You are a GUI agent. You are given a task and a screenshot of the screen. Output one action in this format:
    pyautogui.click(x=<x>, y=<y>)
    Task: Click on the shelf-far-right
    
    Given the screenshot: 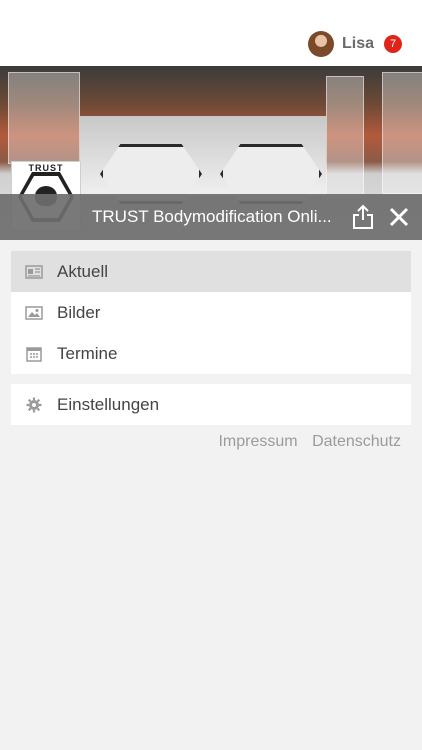 What is the action you would take?
    pyautogui.click(x=402, y=133)
    